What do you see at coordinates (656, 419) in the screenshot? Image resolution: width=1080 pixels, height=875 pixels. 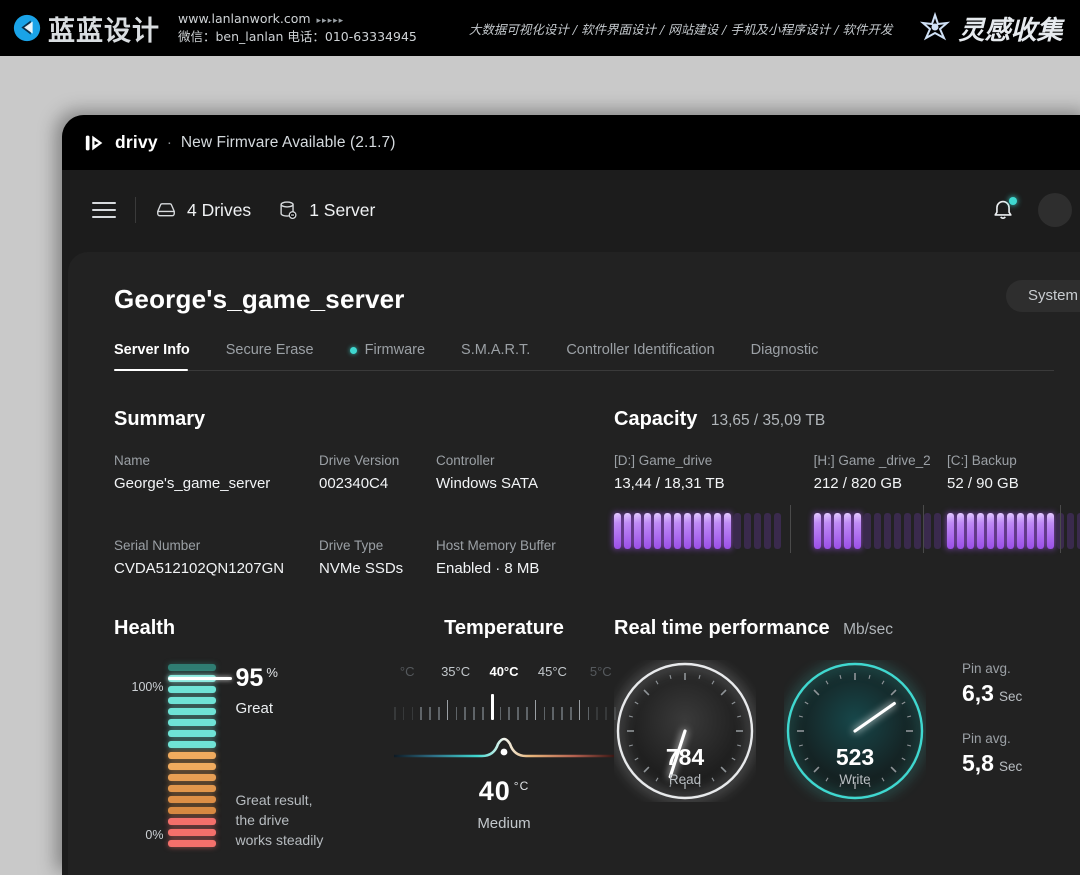 I see `capacity-title: Capacity` at bounding box center [656, 419].